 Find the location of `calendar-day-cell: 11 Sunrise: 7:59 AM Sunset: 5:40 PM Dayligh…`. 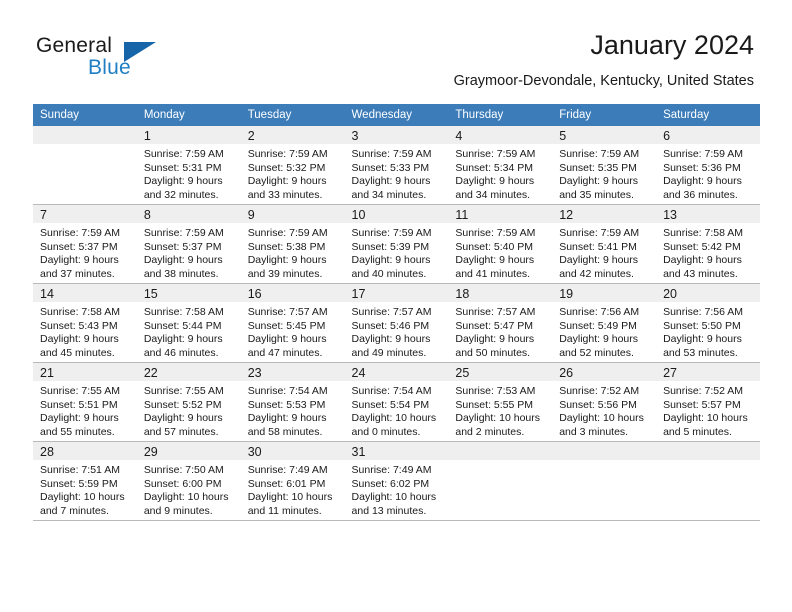

calendar-day-cell: 11 Sunrise: 7:59 AM Sunset: 5:40 PM Dayligh… is located at coordinates (500, 244).